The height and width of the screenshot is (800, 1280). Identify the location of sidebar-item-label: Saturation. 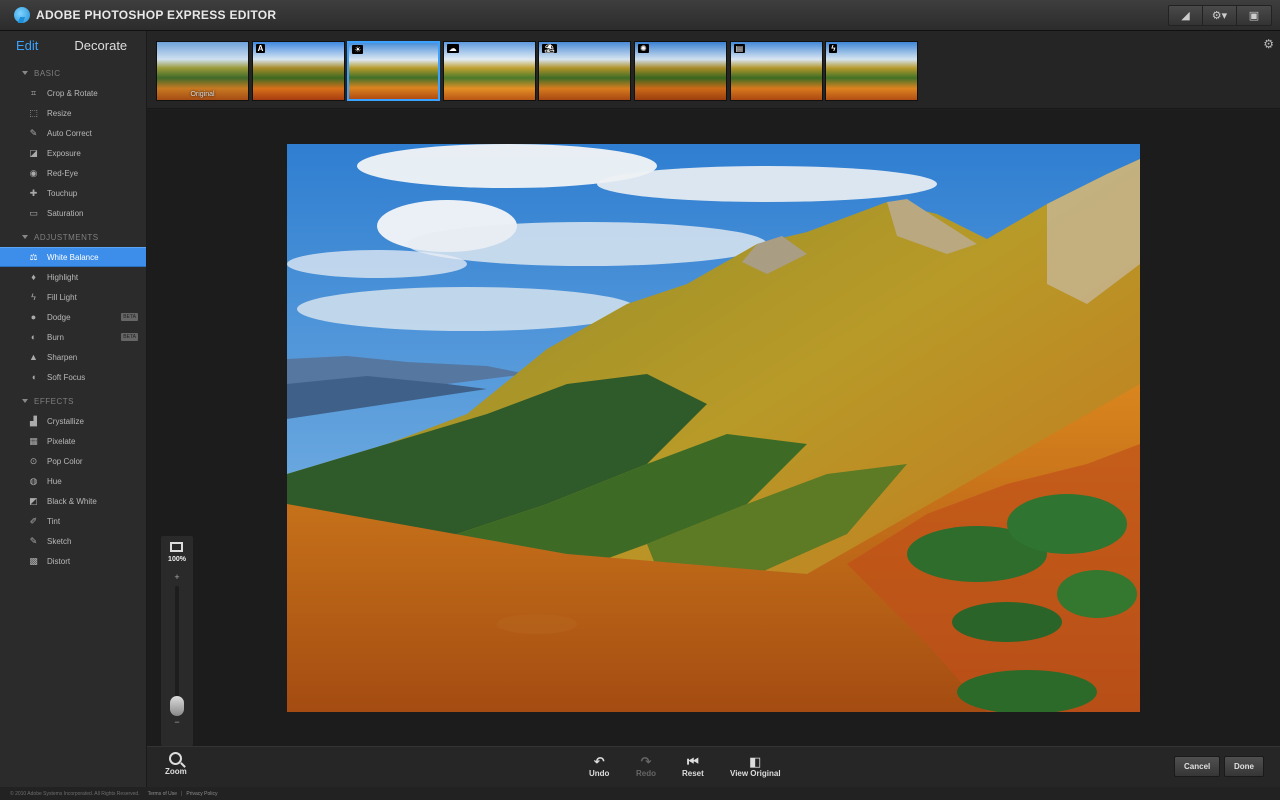
(65, 213).